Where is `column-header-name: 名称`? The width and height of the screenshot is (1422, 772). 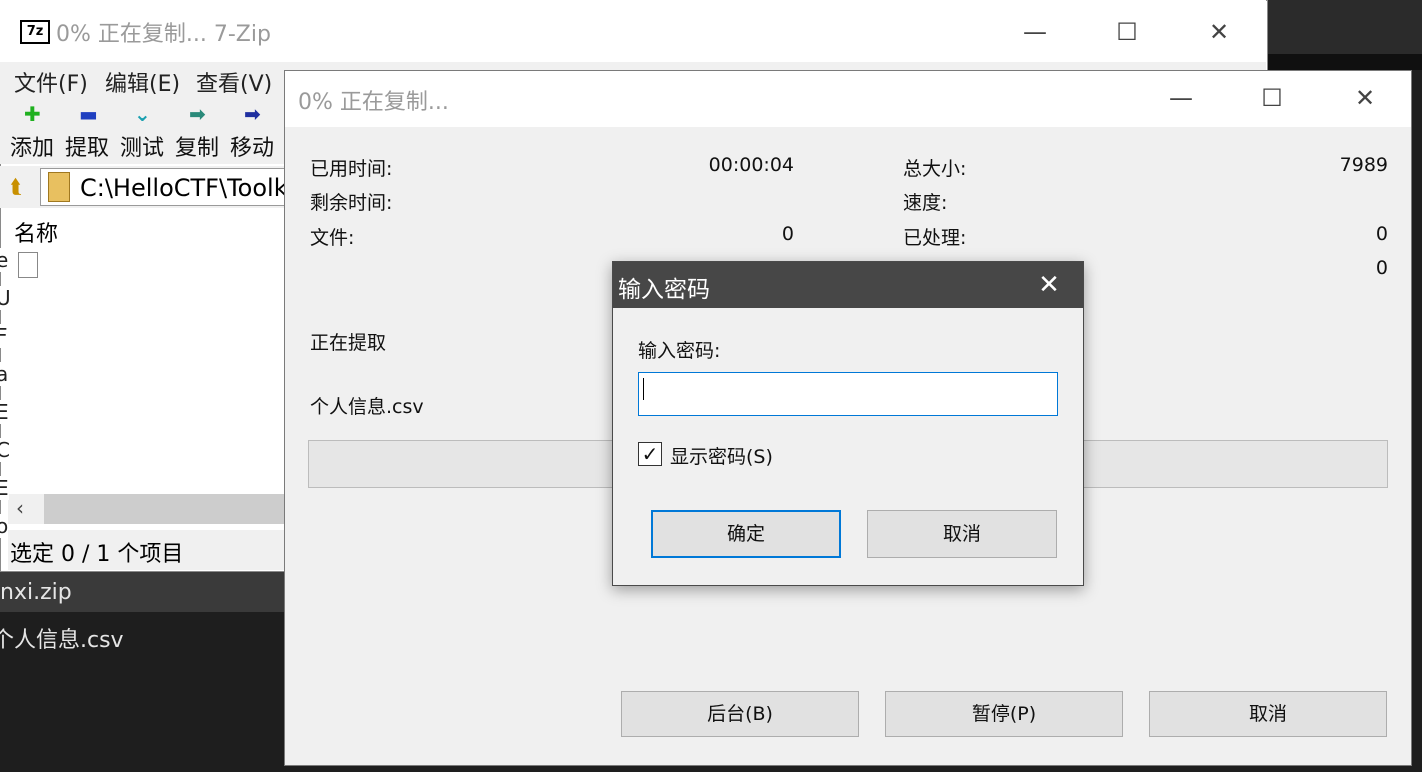
column-header-name: 名称 is located at coordinates (36, 232).